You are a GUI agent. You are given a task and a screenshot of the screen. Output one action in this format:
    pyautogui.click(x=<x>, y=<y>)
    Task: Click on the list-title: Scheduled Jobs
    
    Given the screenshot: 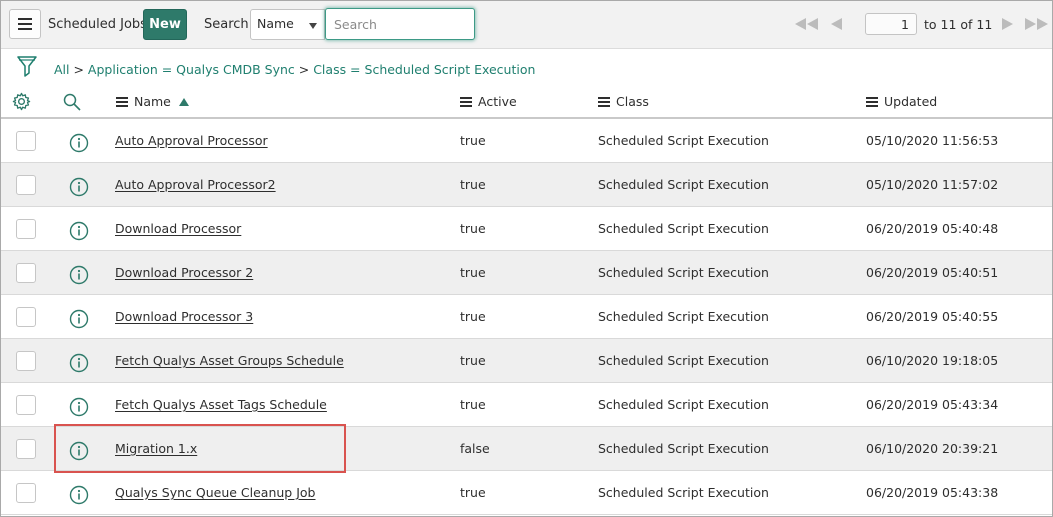 What is the action you would take?
    pyautogui.click(x=97, y=24)
    